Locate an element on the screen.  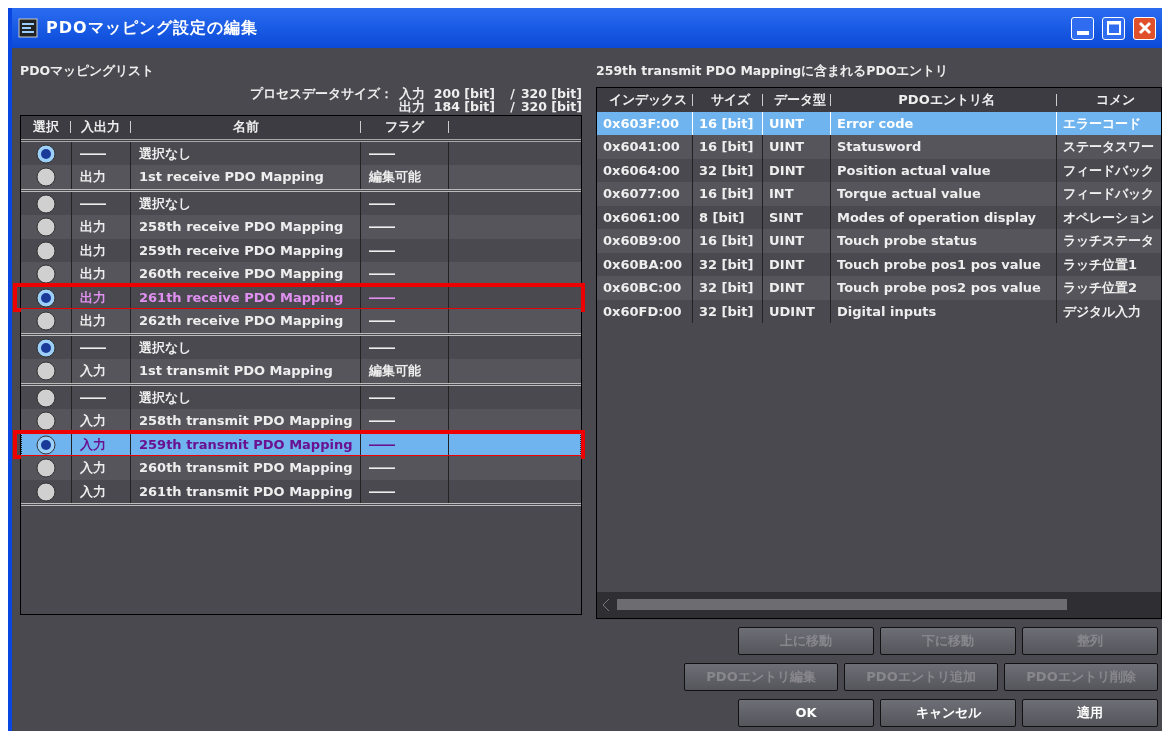
column-header: 名前 is located at coordinates (246, 127).